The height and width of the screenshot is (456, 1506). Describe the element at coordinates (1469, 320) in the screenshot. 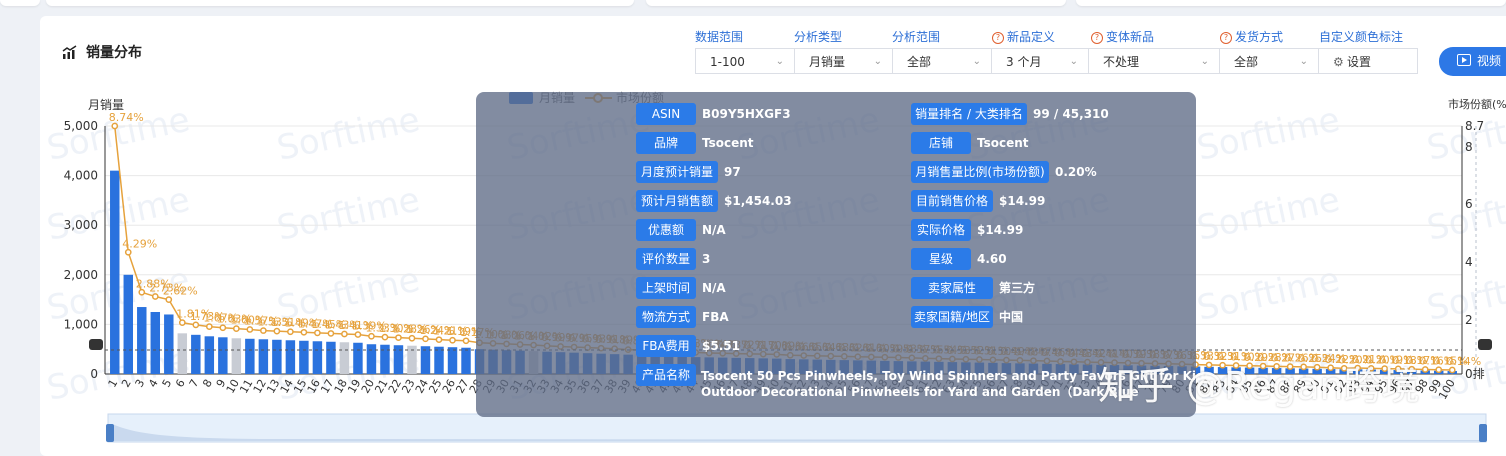

I see `y2-tick-label: 2` at that location.